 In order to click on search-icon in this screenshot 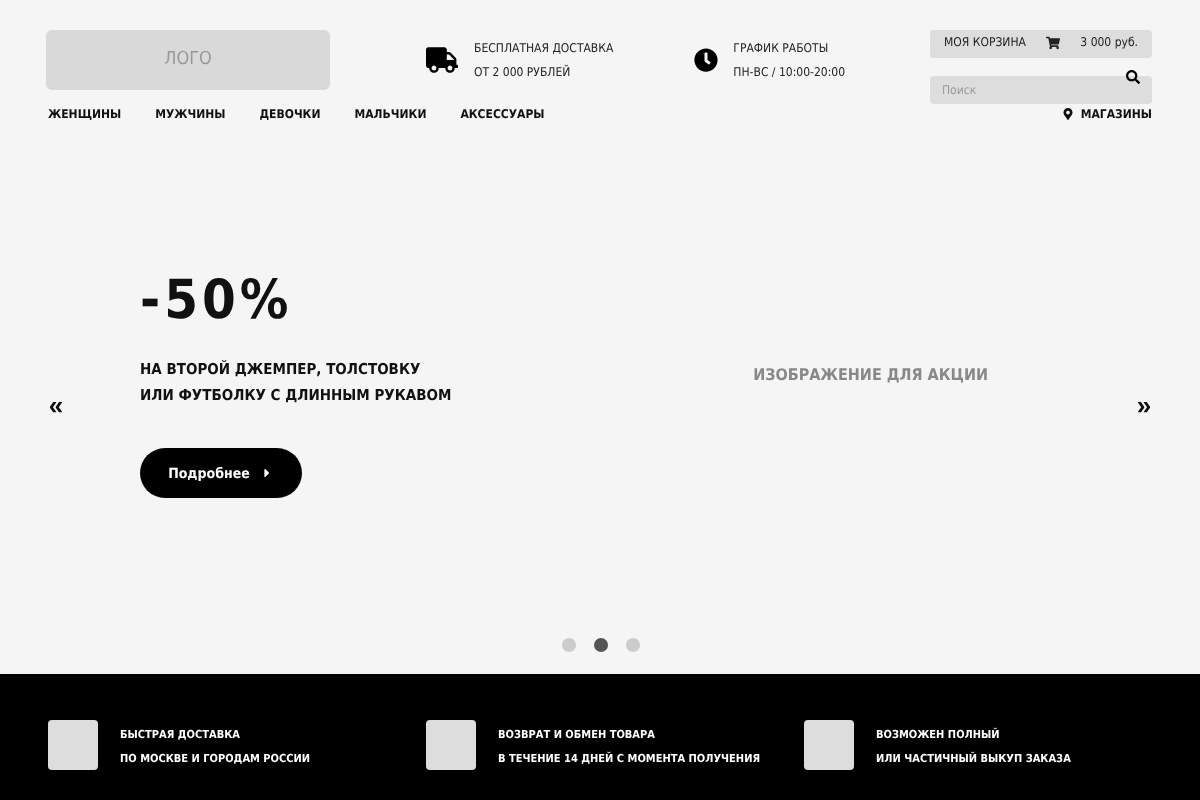, I will do `click(1133, 76)`.